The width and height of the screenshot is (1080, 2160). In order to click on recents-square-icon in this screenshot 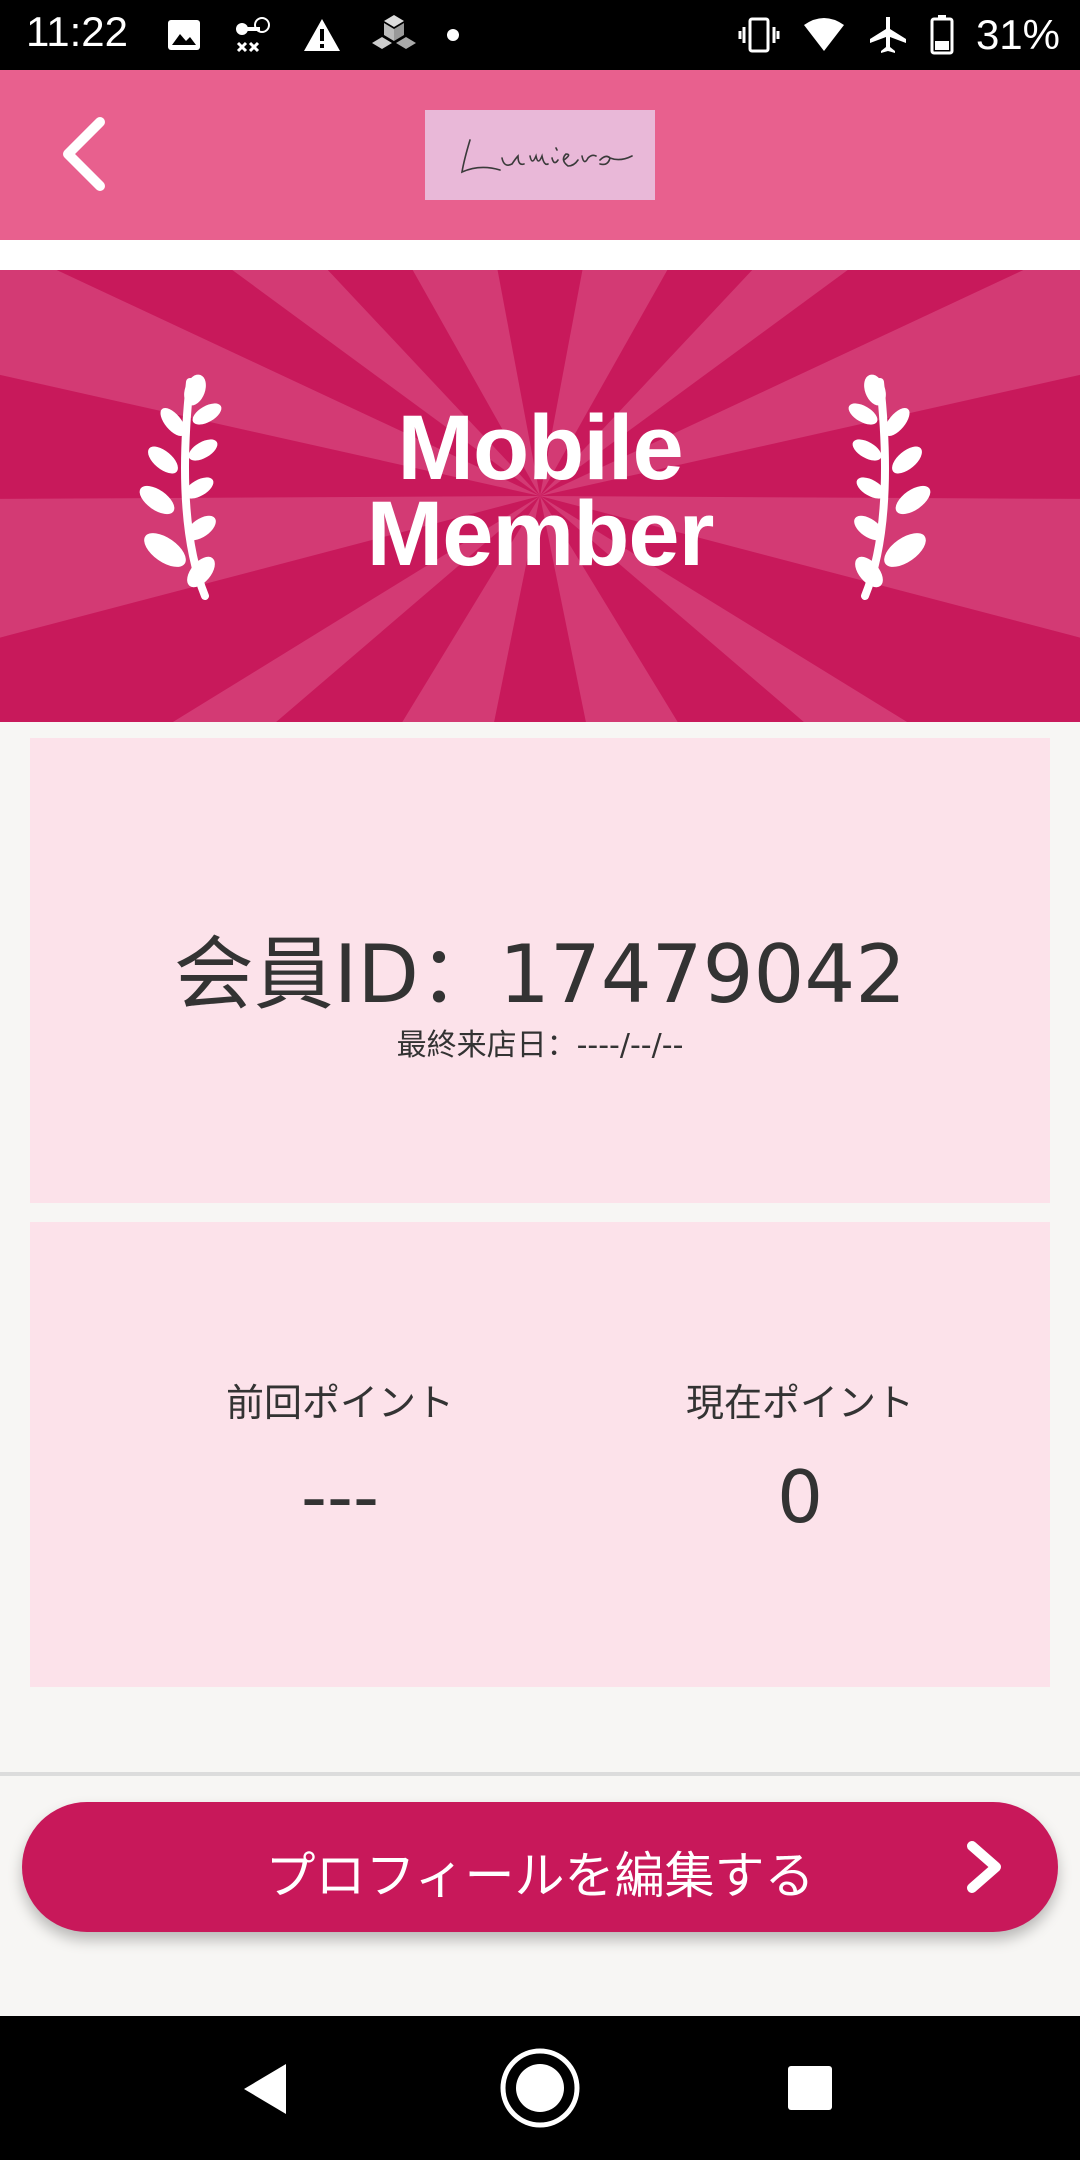, I will do `click(810, 2088)`.